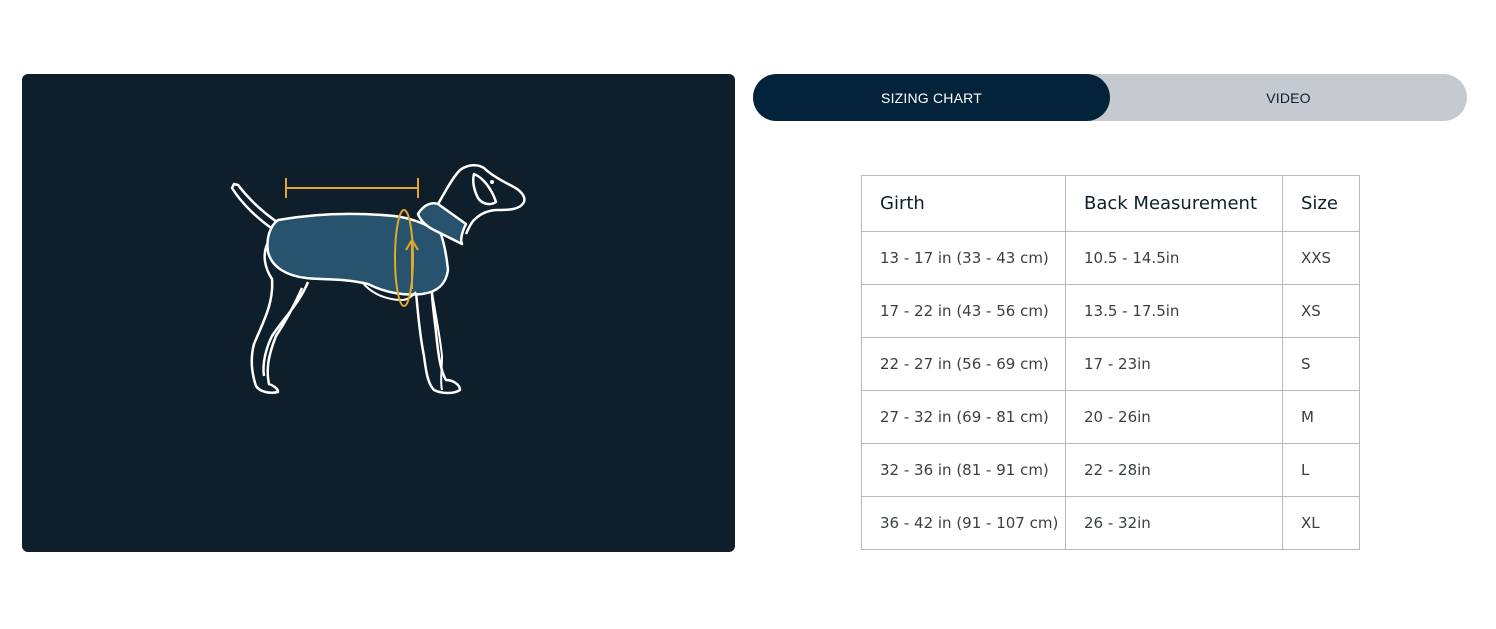 The image size is (1496, 629). I want to click on back-measurement-cell: 26 - 32in, so click(1174, 523).